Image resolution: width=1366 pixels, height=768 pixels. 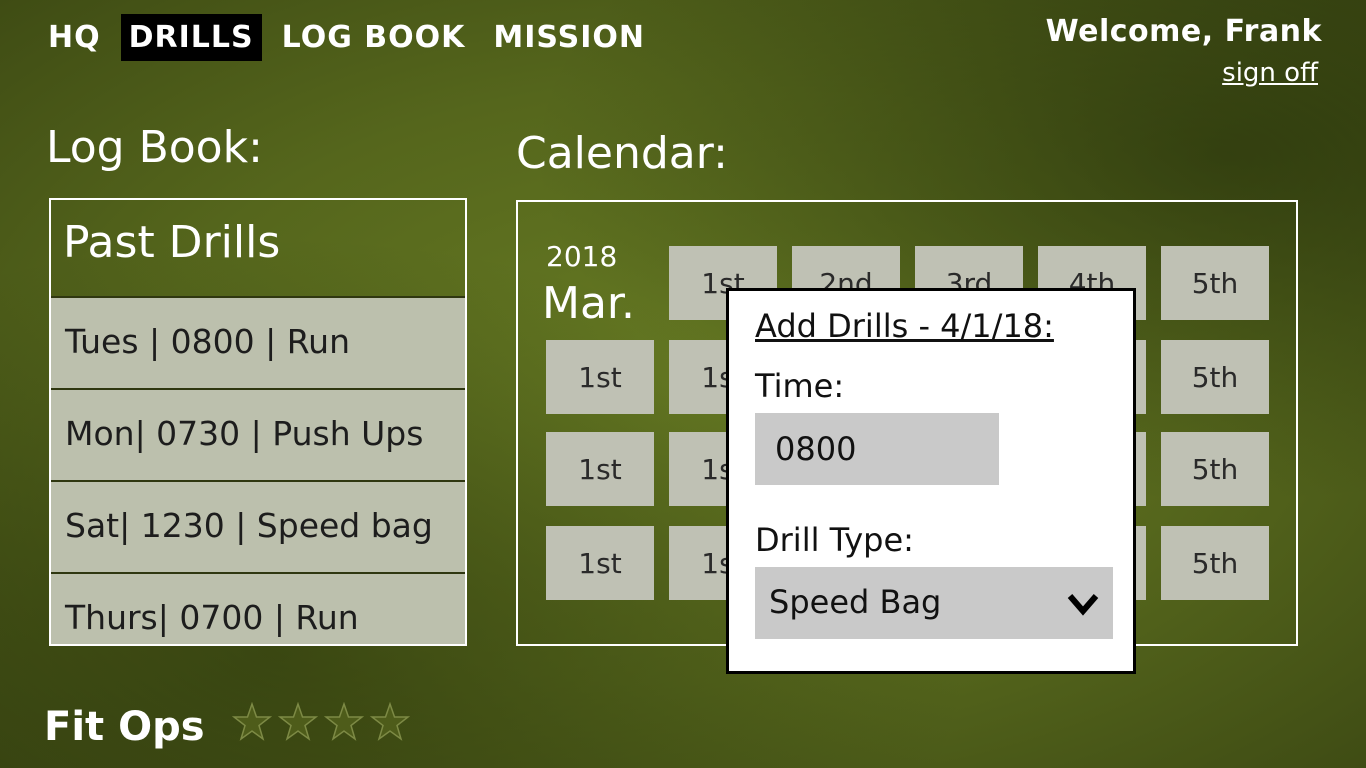 What do you see at coordinates (1083, 605) in the screenshot?
I see `chevron-down-icon` at bounding box center [1083, 605].